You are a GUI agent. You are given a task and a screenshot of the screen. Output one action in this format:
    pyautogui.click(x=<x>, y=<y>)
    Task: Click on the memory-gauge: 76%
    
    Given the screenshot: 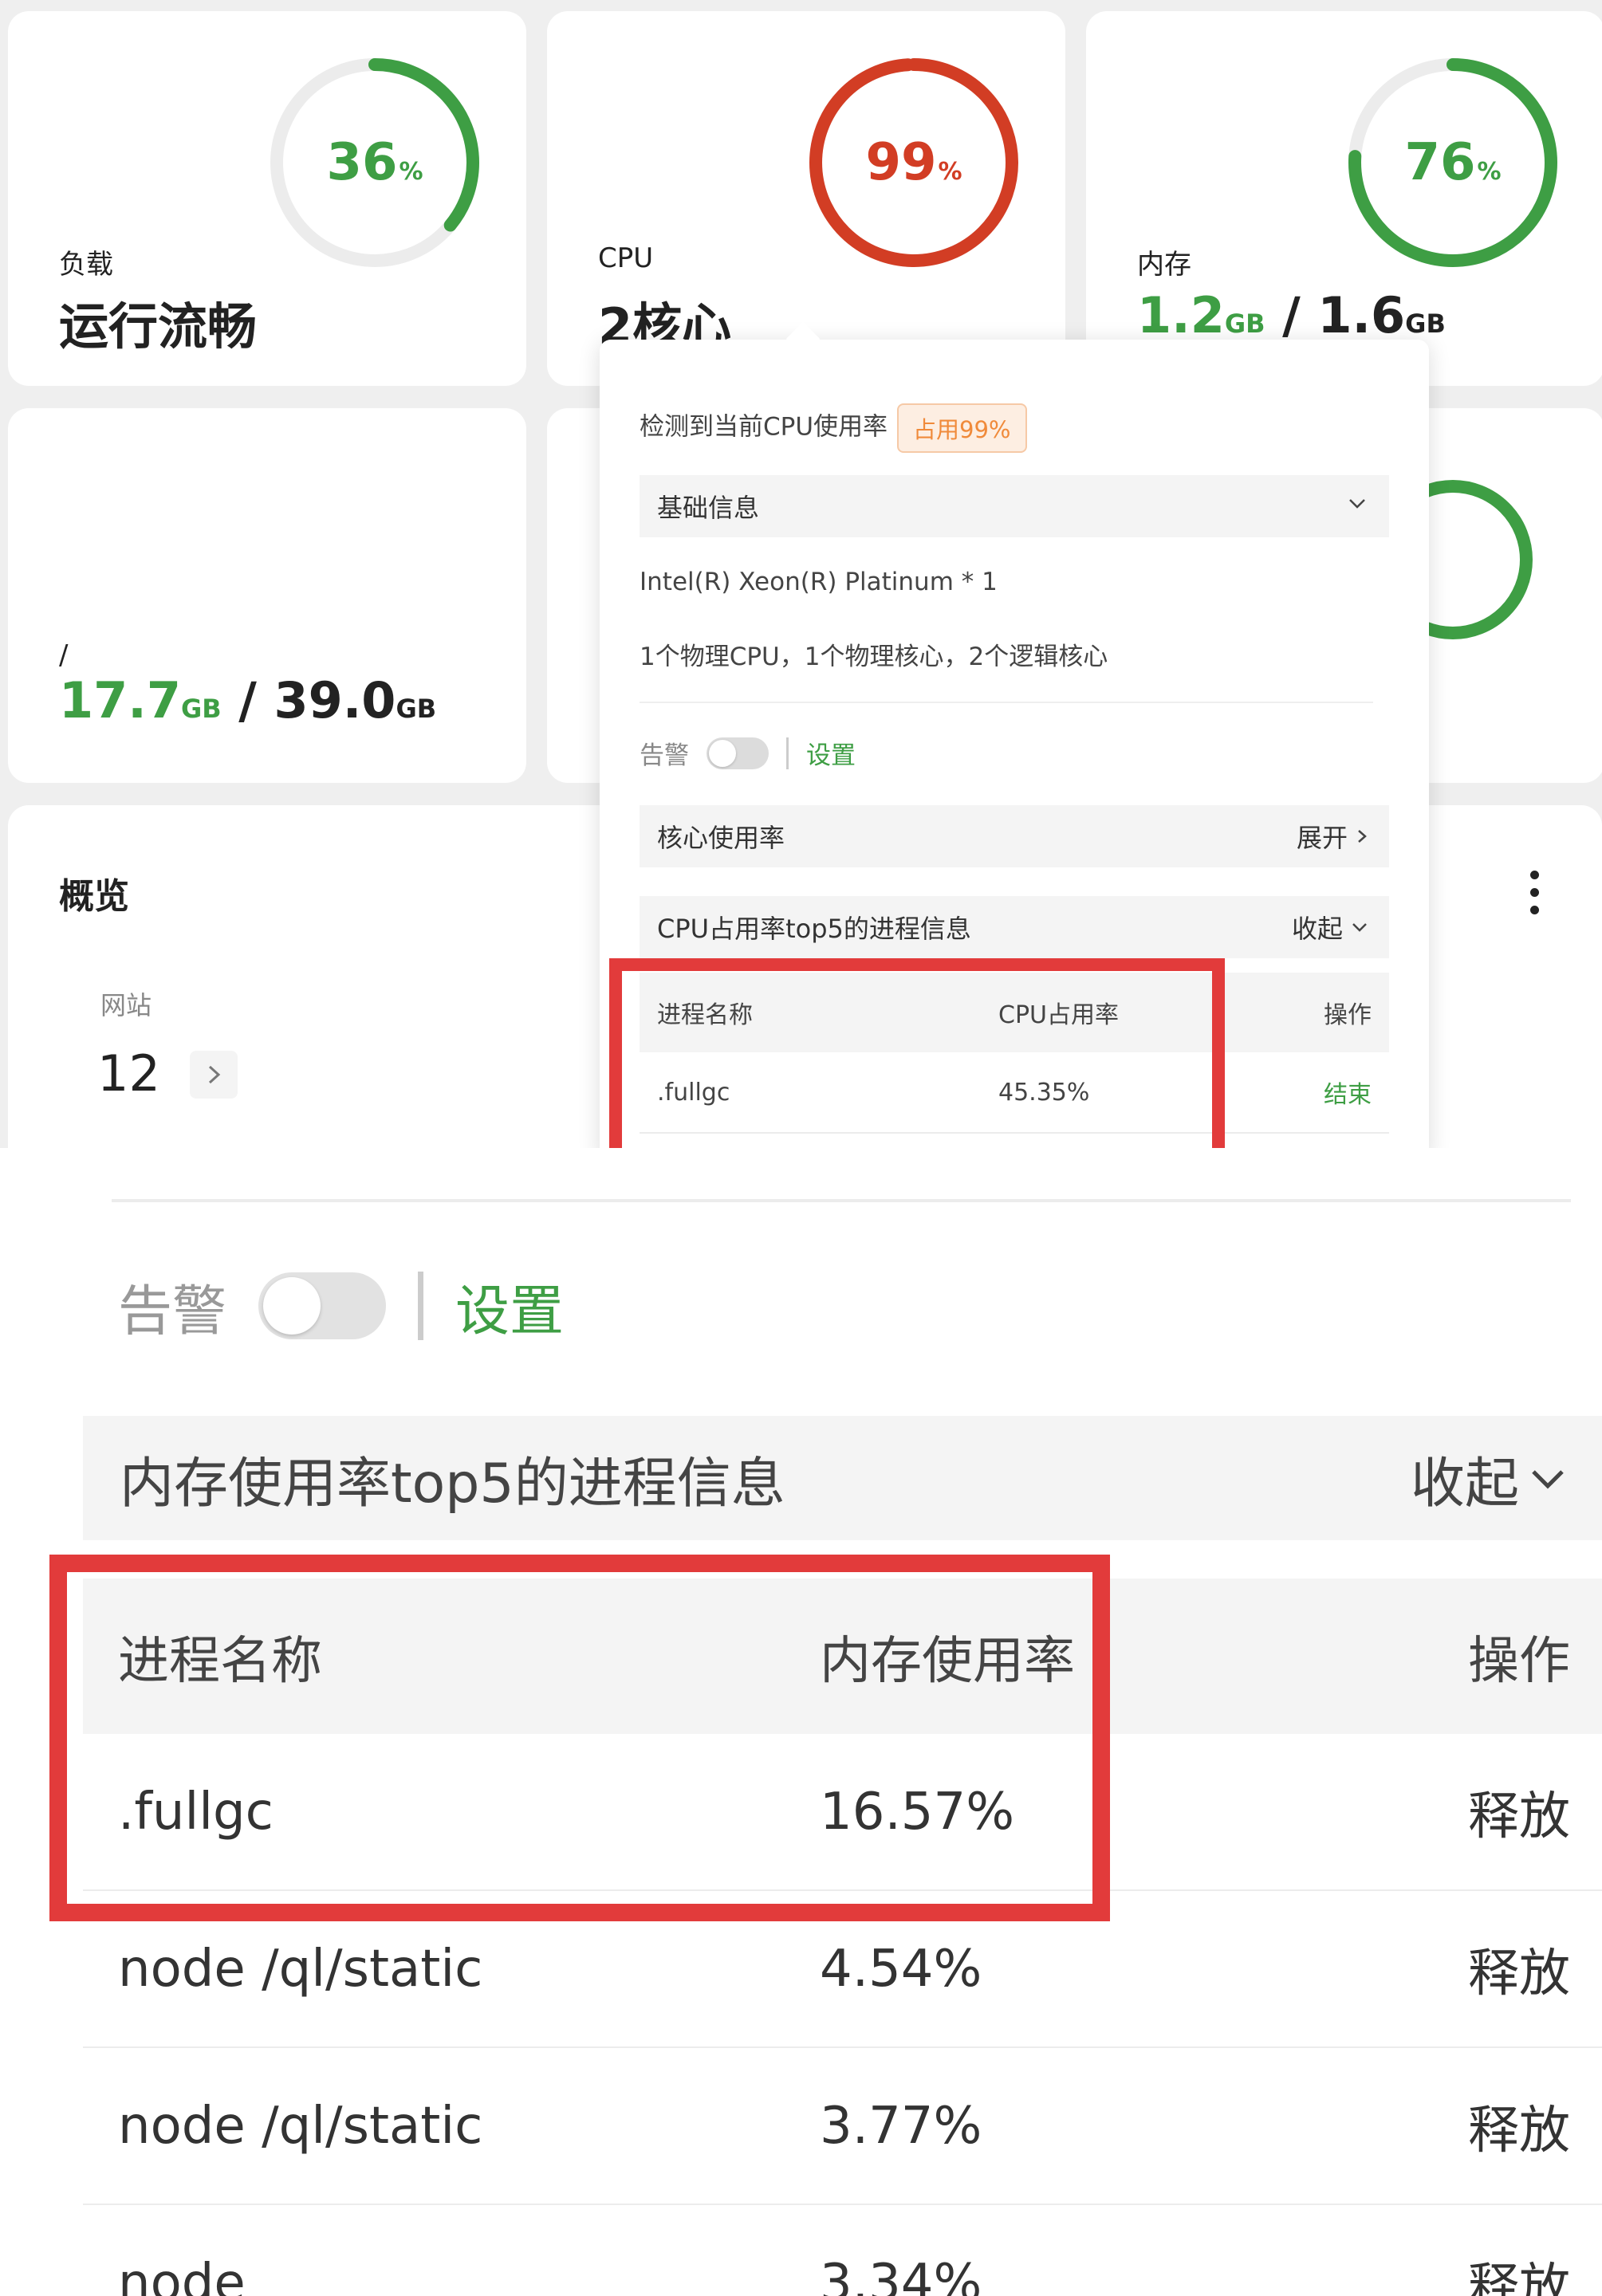 What is the action you would take?
    pyautogui.click(x=1453, y=162)
    